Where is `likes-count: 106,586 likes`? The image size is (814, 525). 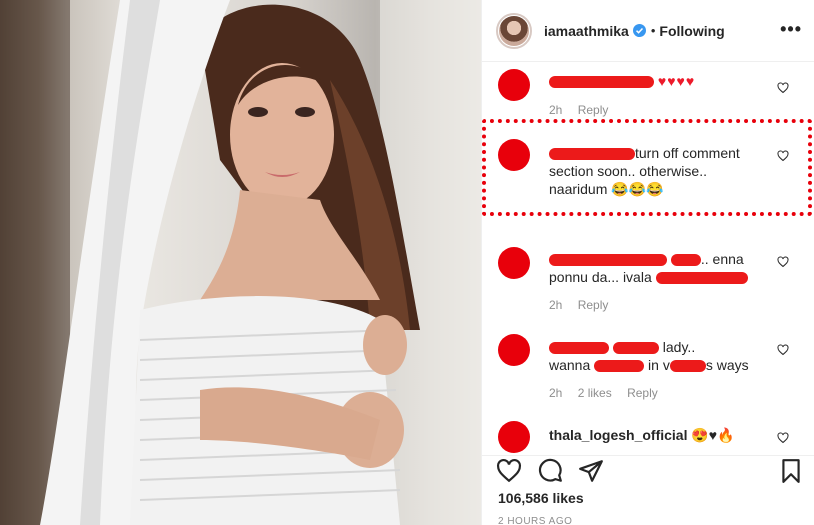
likes-count: 106,586 likes is located at coordinates (541, 498).